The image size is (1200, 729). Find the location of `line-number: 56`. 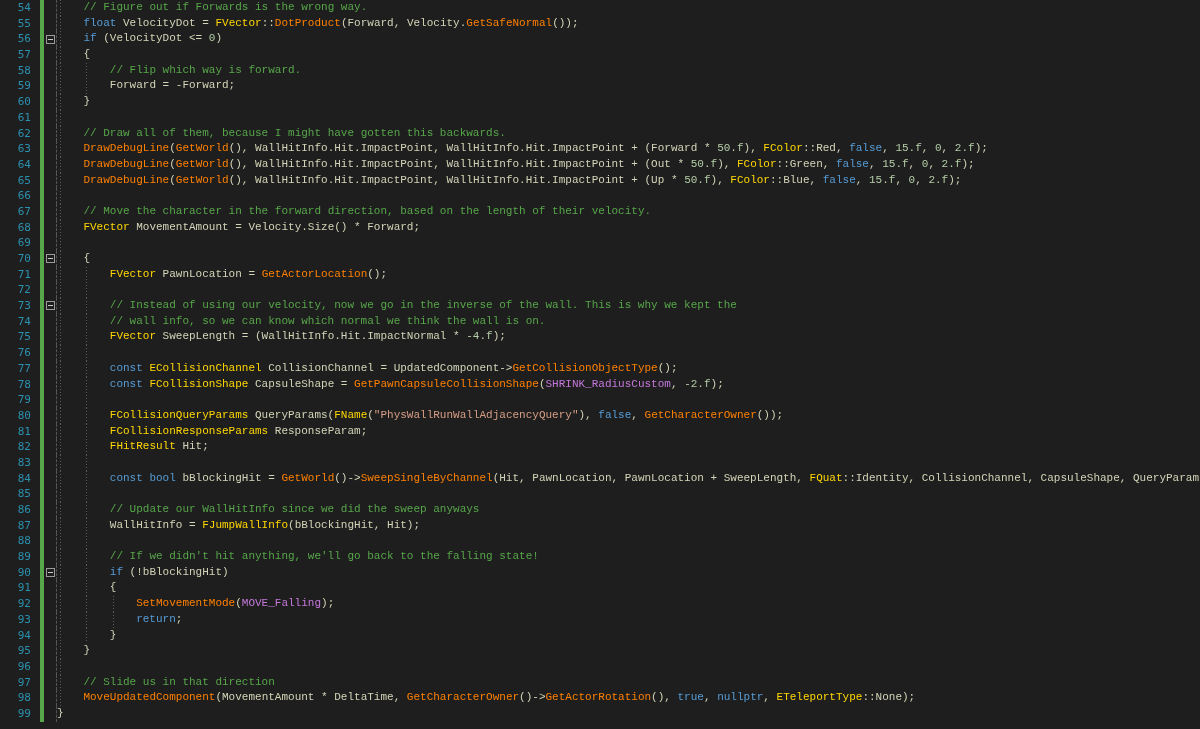

line-number: 56 is located at coordinates (23, 39).